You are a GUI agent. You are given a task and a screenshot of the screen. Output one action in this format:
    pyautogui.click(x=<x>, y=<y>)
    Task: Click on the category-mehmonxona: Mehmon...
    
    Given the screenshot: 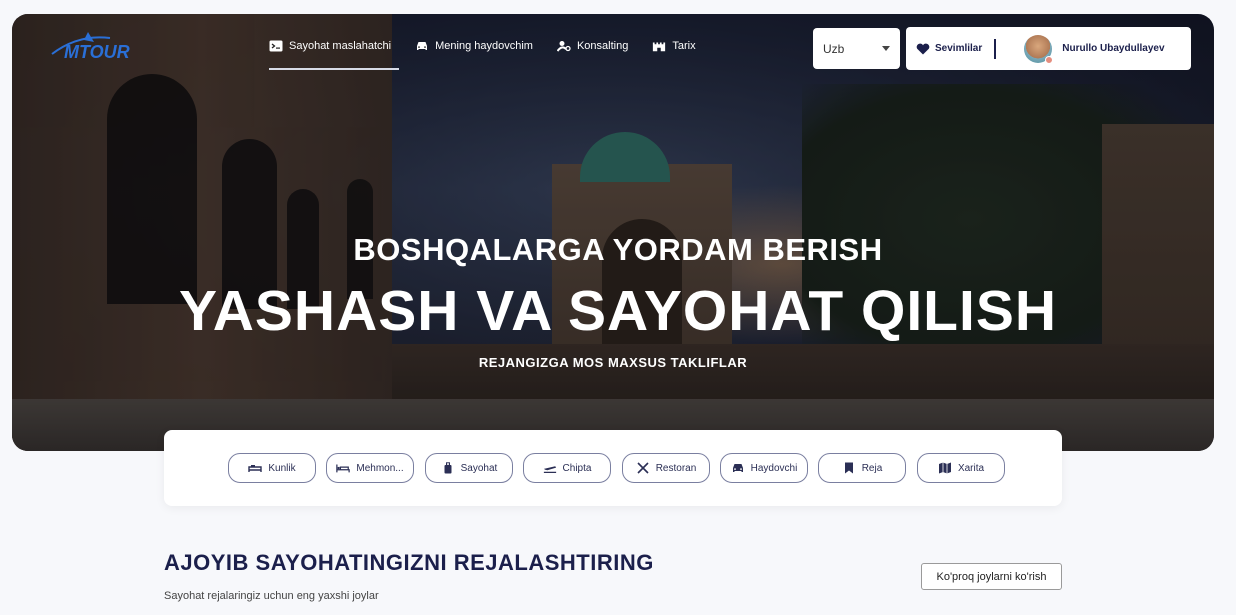 What is the action you would take?
    pyautogui.click(x=370, y=468)
    